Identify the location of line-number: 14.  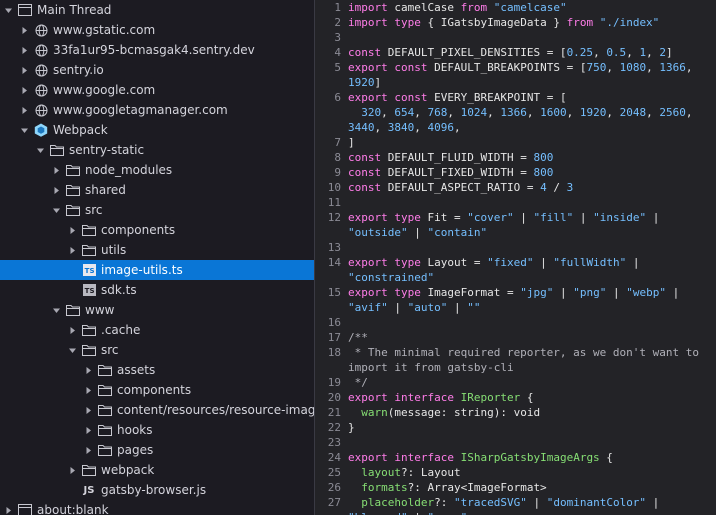
(328, 262).